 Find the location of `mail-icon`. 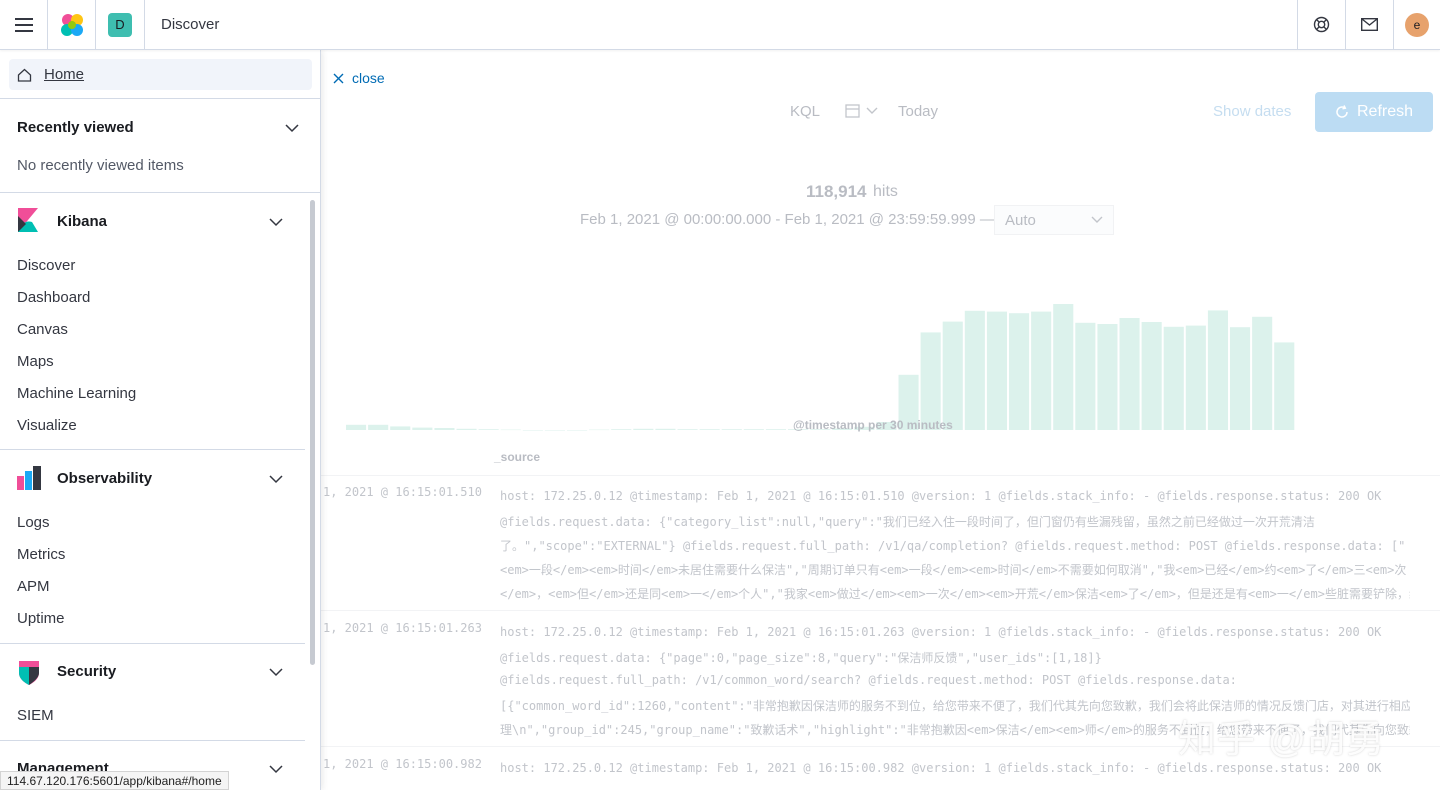

mail-icon is located at coordinates (1369, 24).